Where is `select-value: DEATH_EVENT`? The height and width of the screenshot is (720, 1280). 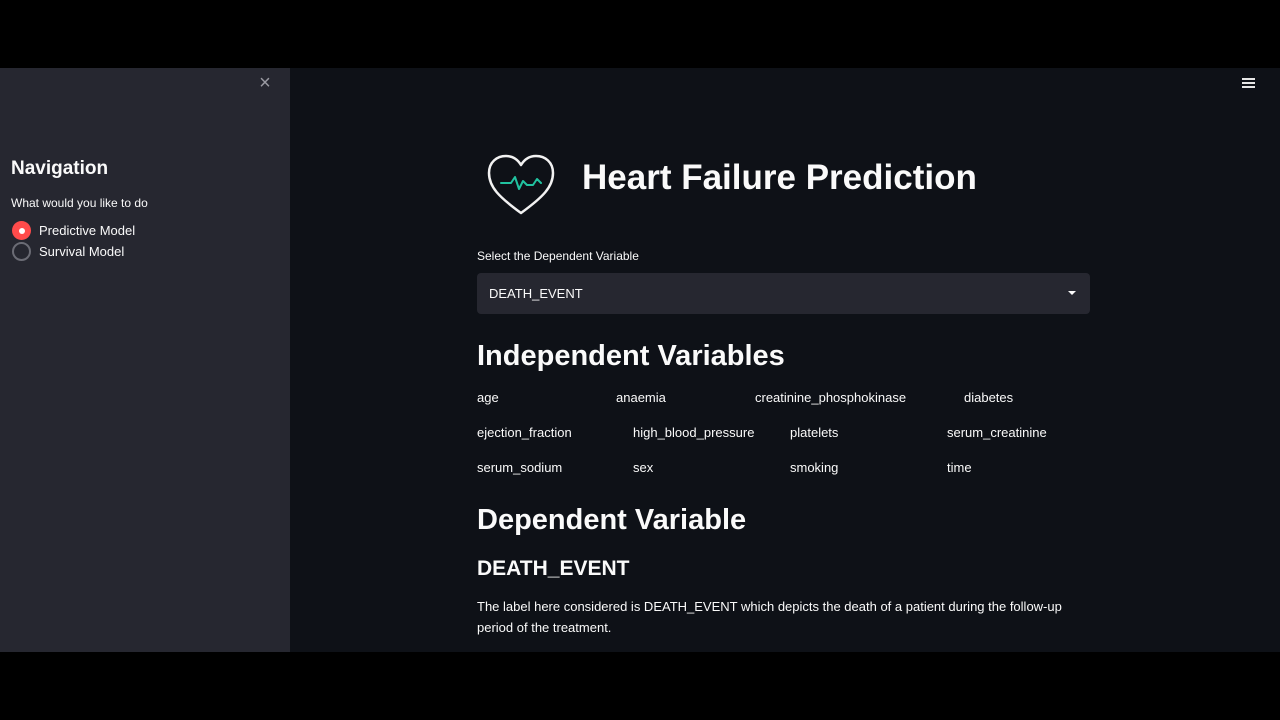
select-value: DEATH_EVENT is located at coordinates (536, 293).